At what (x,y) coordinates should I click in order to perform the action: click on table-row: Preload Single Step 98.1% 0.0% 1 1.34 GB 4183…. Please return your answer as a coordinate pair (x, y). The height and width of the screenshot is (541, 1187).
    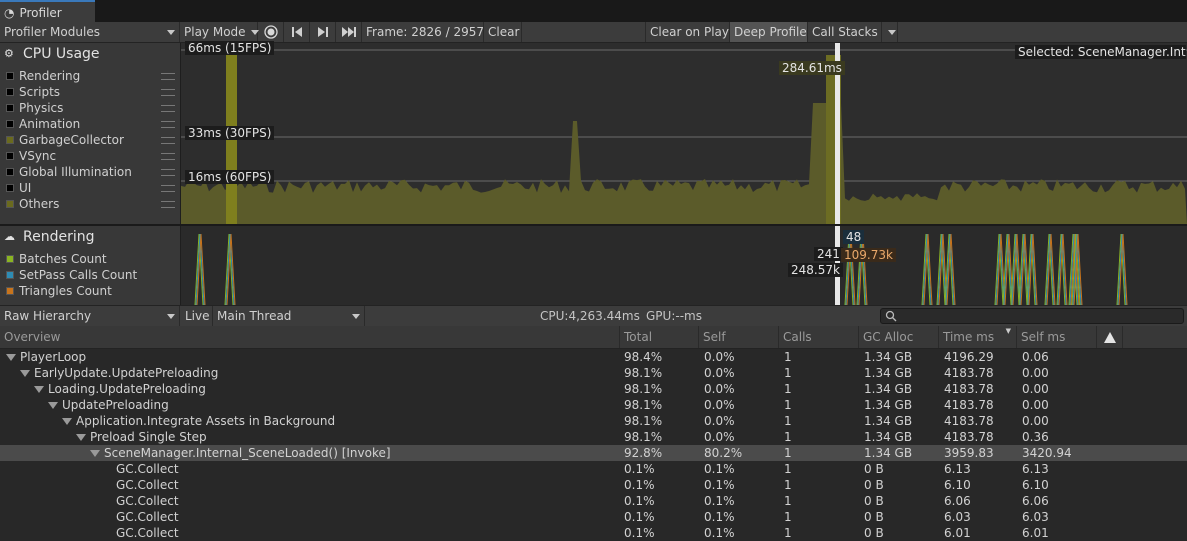
    Looking at the image, I should click on (593, 437).